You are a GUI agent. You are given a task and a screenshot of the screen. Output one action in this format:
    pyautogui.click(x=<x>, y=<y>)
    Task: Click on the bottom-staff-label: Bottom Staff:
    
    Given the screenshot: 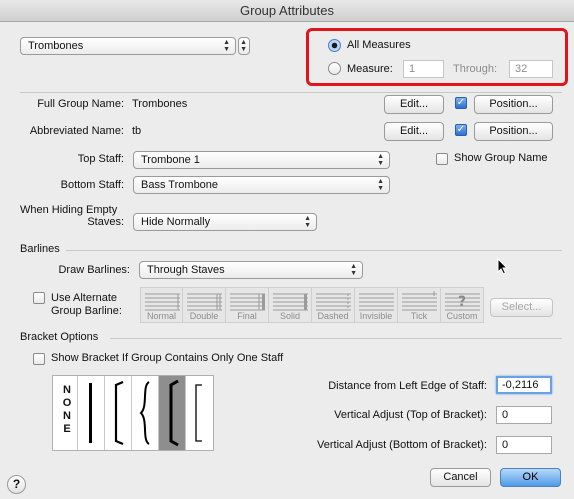 What is the action you would take?
    pyautogui.click(x=92, y=185)
    